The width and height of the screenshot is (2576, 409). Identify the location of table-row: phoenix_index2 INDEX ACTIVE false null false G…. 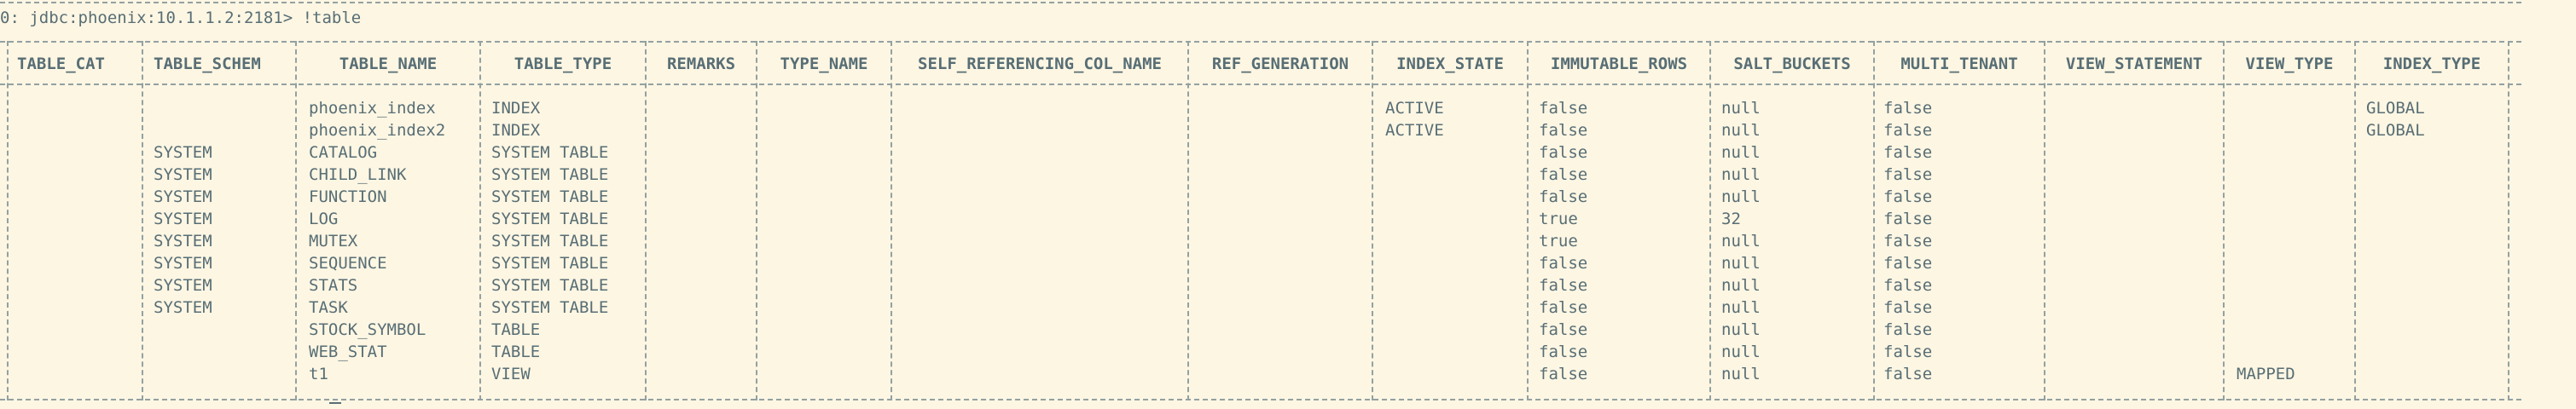
(1260, 130).